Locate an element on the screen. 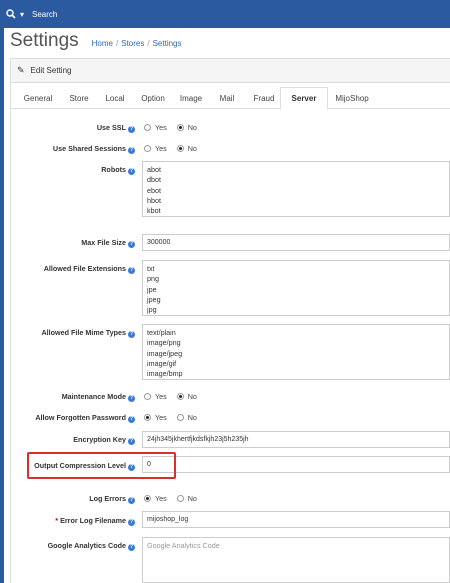 The height and width of the screenshot is (583, 450). allowed-file-extensions-textarea: txt png jpe jpeg jpg is located at coordinates (296, 288).